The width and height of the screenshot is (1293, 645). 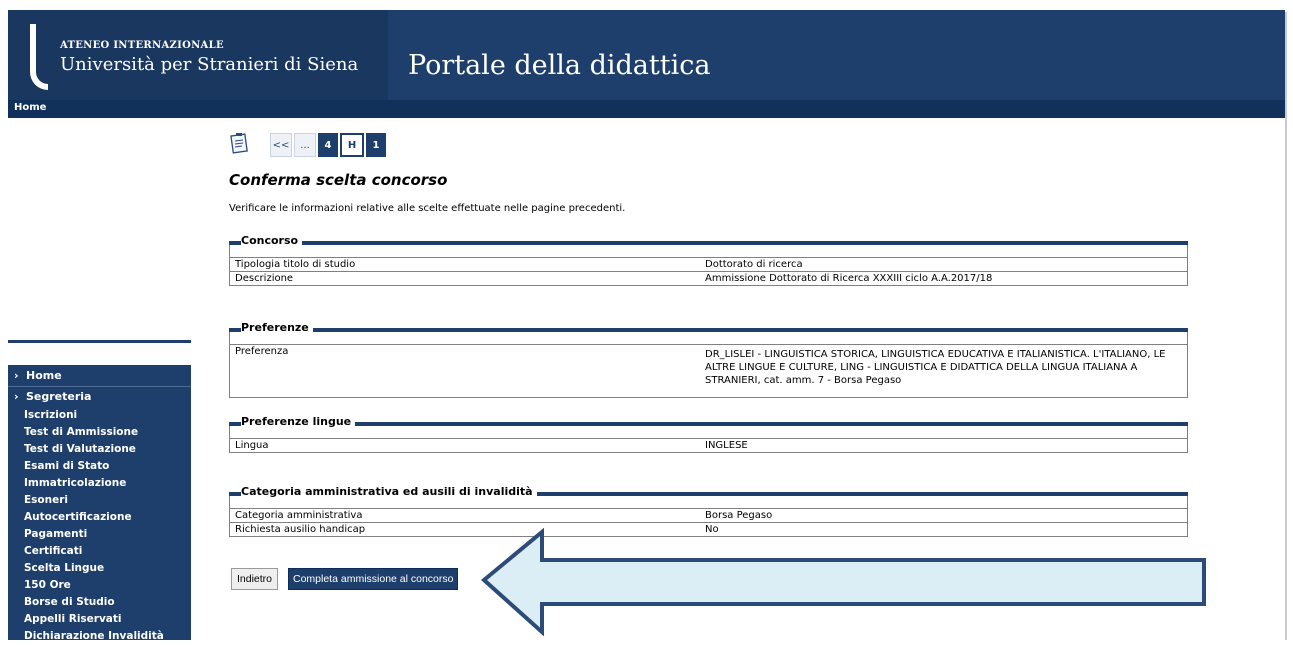 What do you see at coordinates (281, 145) in the screenshot?
I see `wizard-first-step: <<` at bounding box center [281, 145].